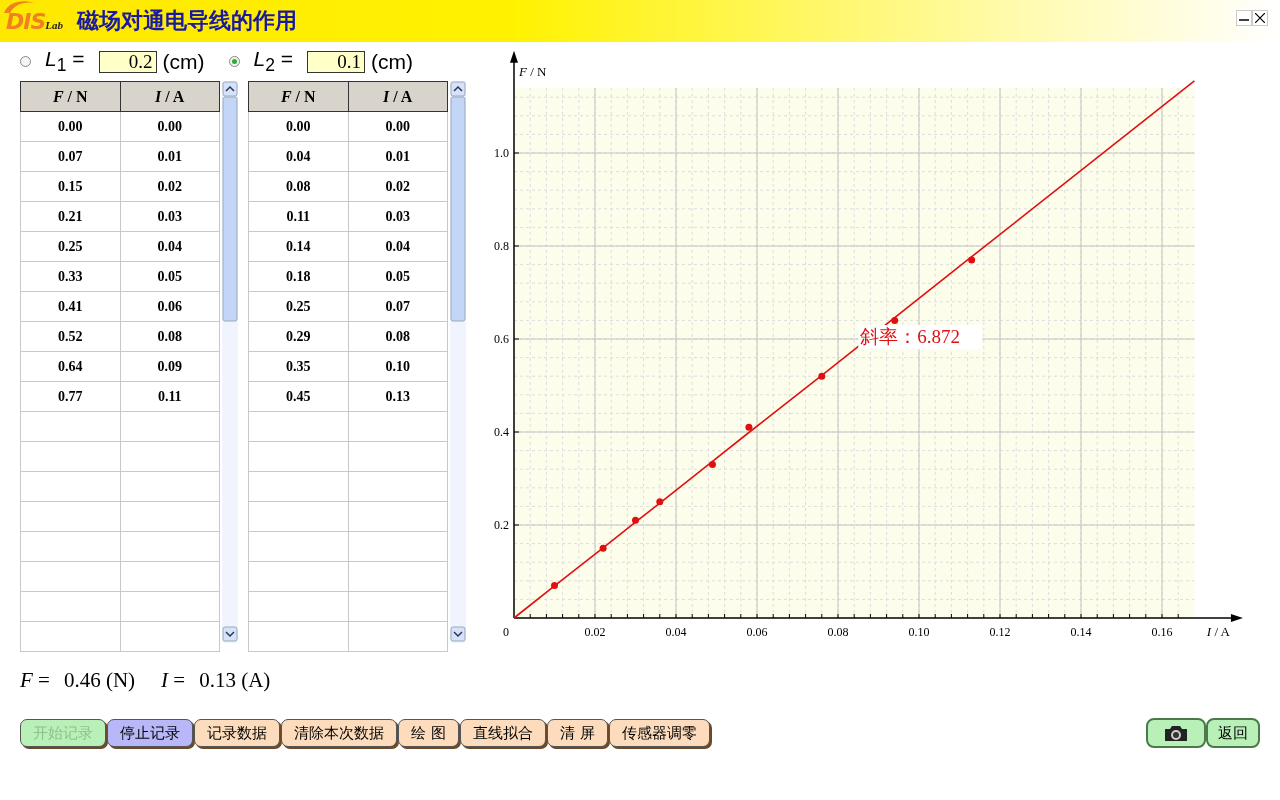 Image resolution: width=1280 pixels, height=800 pixels. What do you see at coordinates (506, 632) in the screenshot?
I see `tick-label: 0` at bounding box center [506, 632].